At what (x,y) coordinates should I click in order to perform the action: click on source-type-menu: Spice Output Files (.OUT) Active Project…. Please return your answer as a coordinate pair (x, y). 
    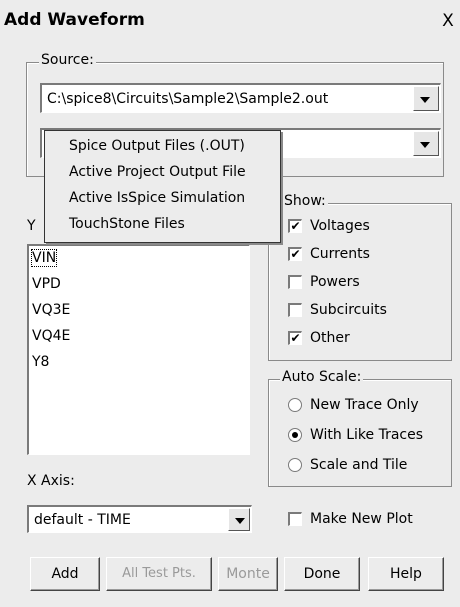
    Looking at the image, I should click on (162, 186).